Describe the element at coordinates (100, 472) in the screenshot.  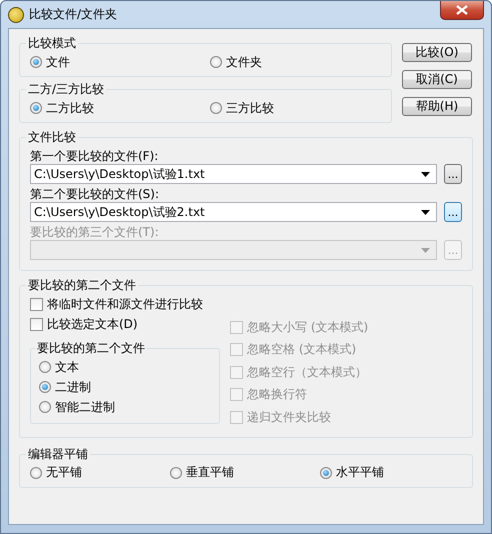
I see `radio-option: 无平铺` at that location.